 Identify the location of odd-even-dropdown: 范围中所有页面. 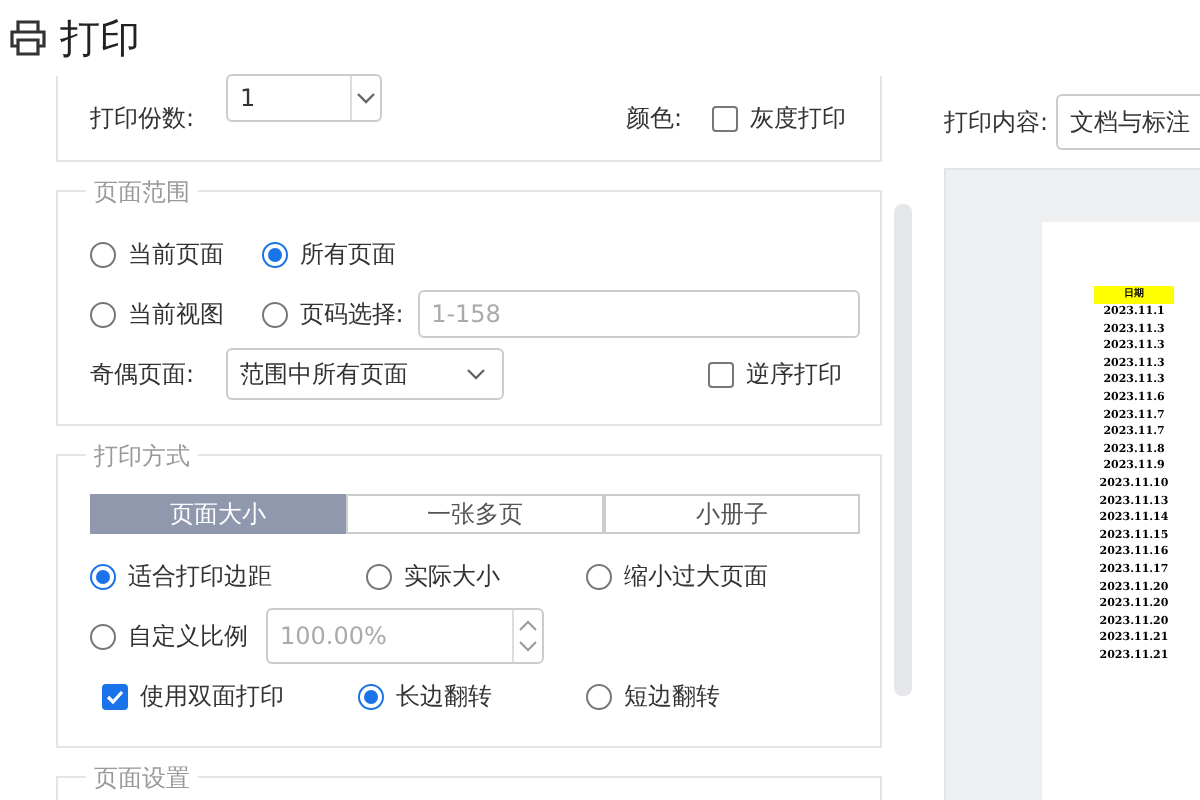
(365, 374).